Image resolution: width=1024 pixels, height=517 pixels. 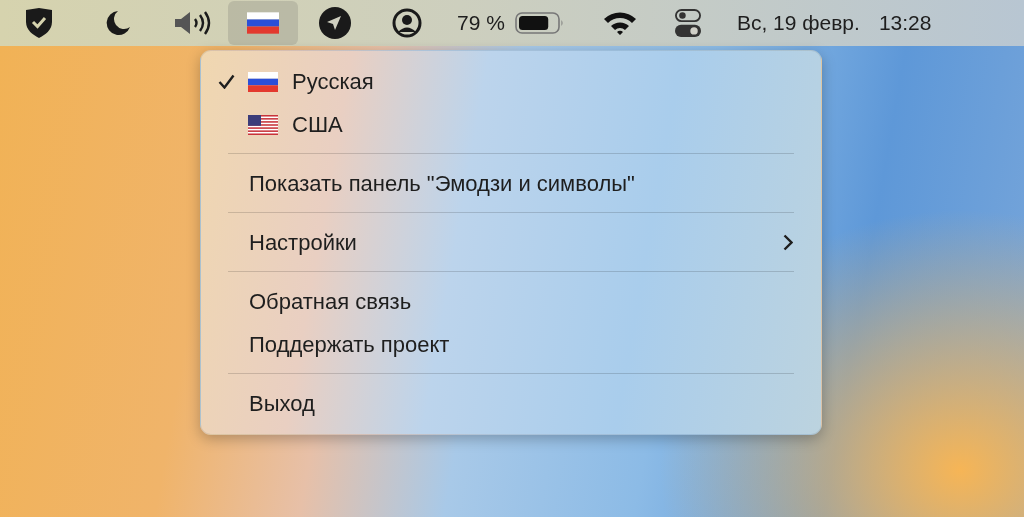 What do you see at coordinates (481, 23) in the screenshot?
I see `battery-percentage: 79 %` at bounding box center [481, 23].